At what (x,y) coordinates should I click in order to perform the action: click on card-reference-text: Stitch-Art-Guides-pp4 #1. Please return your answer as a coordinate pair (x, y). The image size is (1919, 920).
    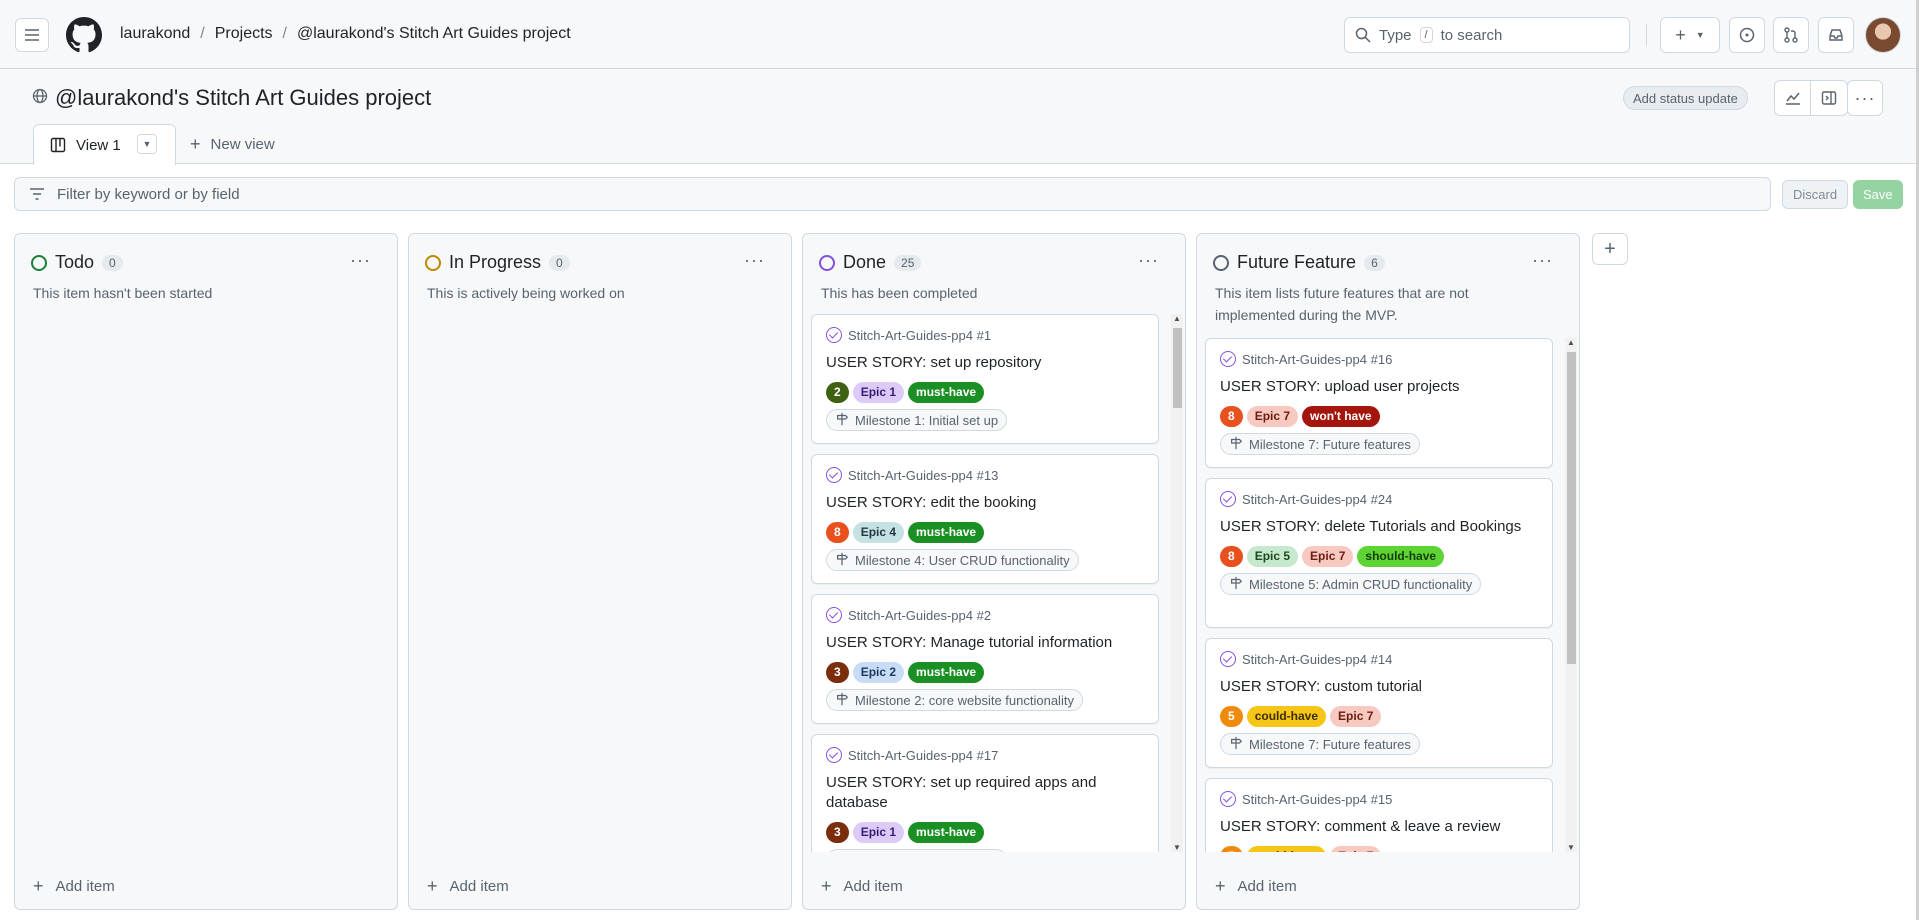
    Looking at the image, I should click on (919, 335).